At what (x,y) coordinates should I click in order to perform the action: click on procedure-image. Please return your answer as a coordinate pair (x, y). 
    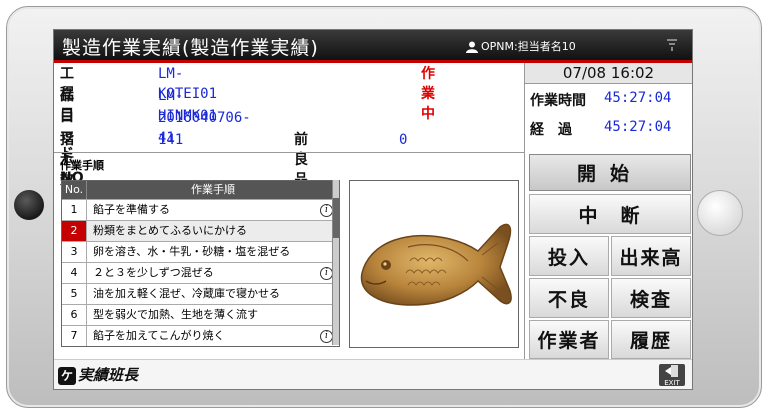
    Looking at the image, I should click on (434, 264).